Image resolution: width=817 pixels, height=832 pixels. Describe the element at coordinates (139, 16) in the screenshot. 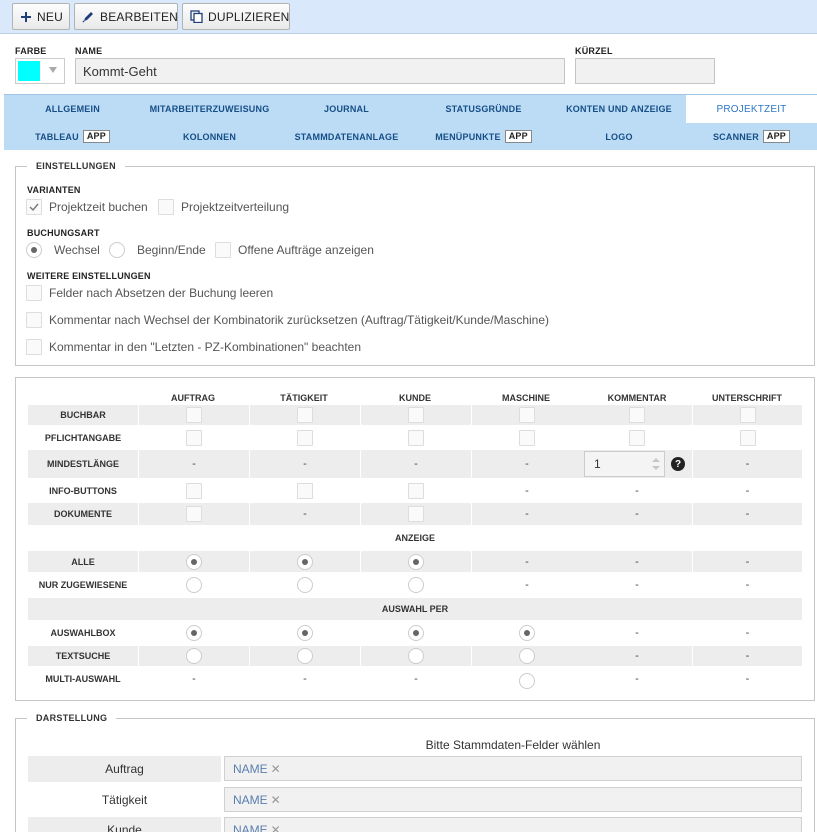

I see `edit-button-label: BEARBEITEN` at that location.